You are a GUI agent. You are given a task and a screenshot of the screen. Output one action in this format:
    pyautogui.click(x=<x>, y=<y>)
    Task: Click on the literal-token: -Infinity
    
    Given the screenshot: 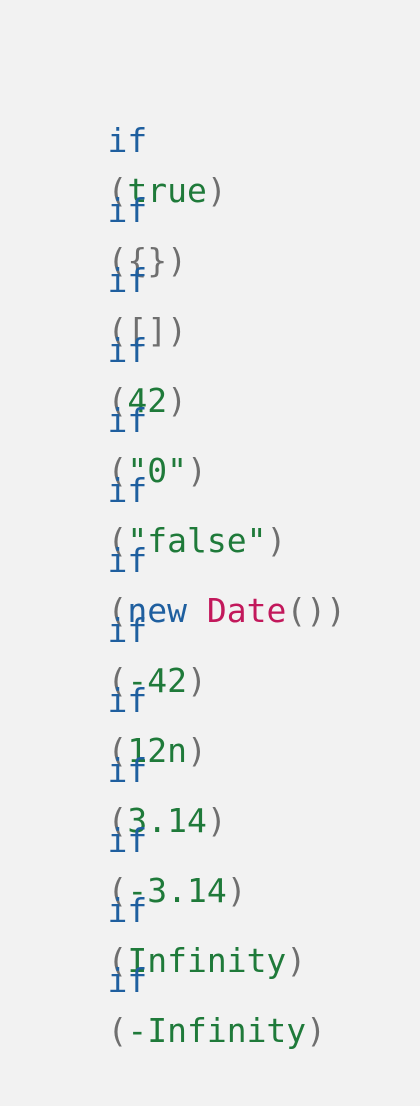 What is the action you would take?
    pyautogui.click(x=217, y=1030)
    